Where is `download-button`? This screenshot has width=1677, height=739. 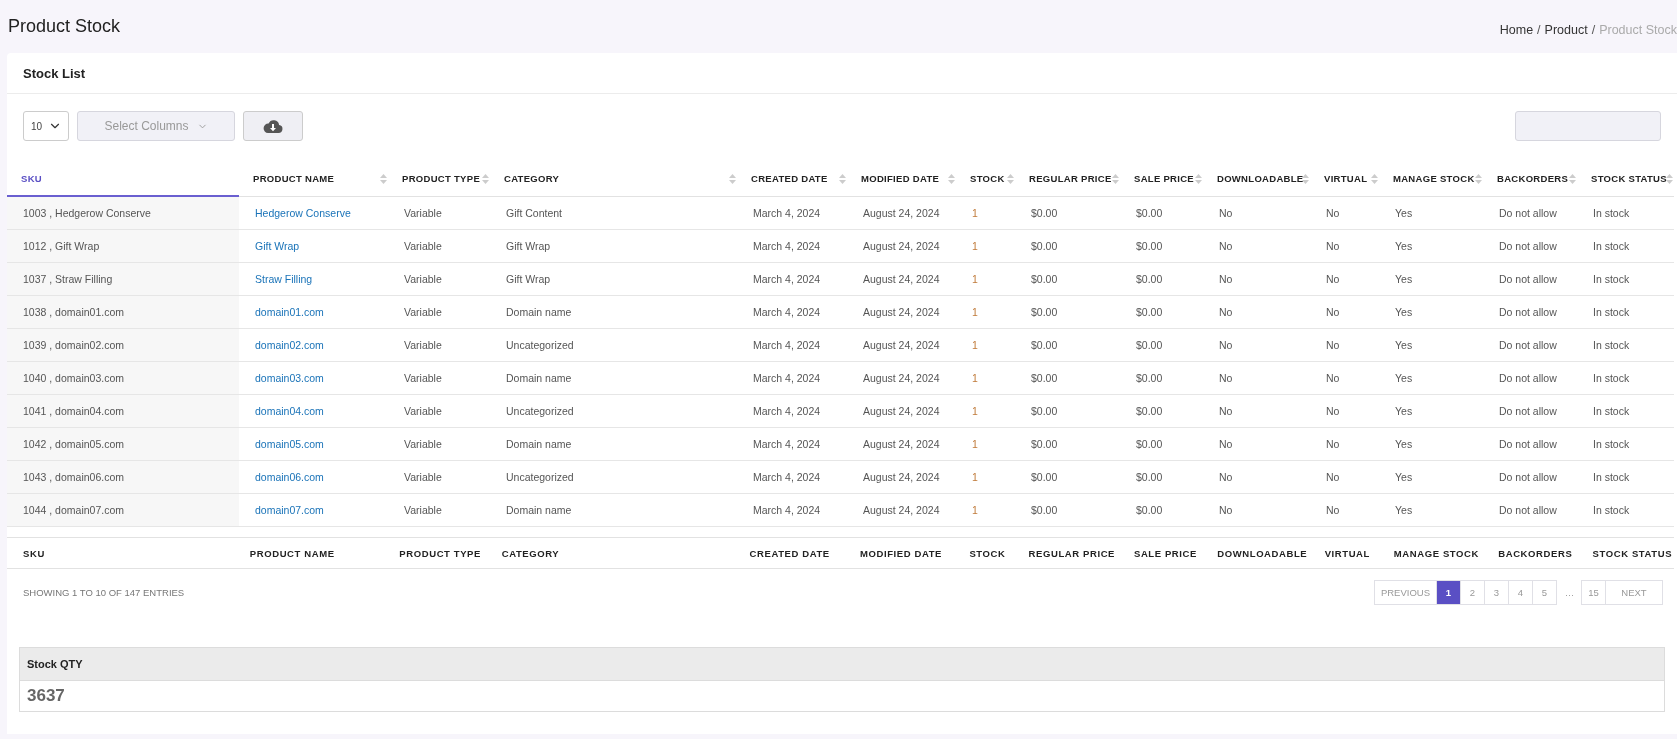
download-button is located at coordinates (273, 126).